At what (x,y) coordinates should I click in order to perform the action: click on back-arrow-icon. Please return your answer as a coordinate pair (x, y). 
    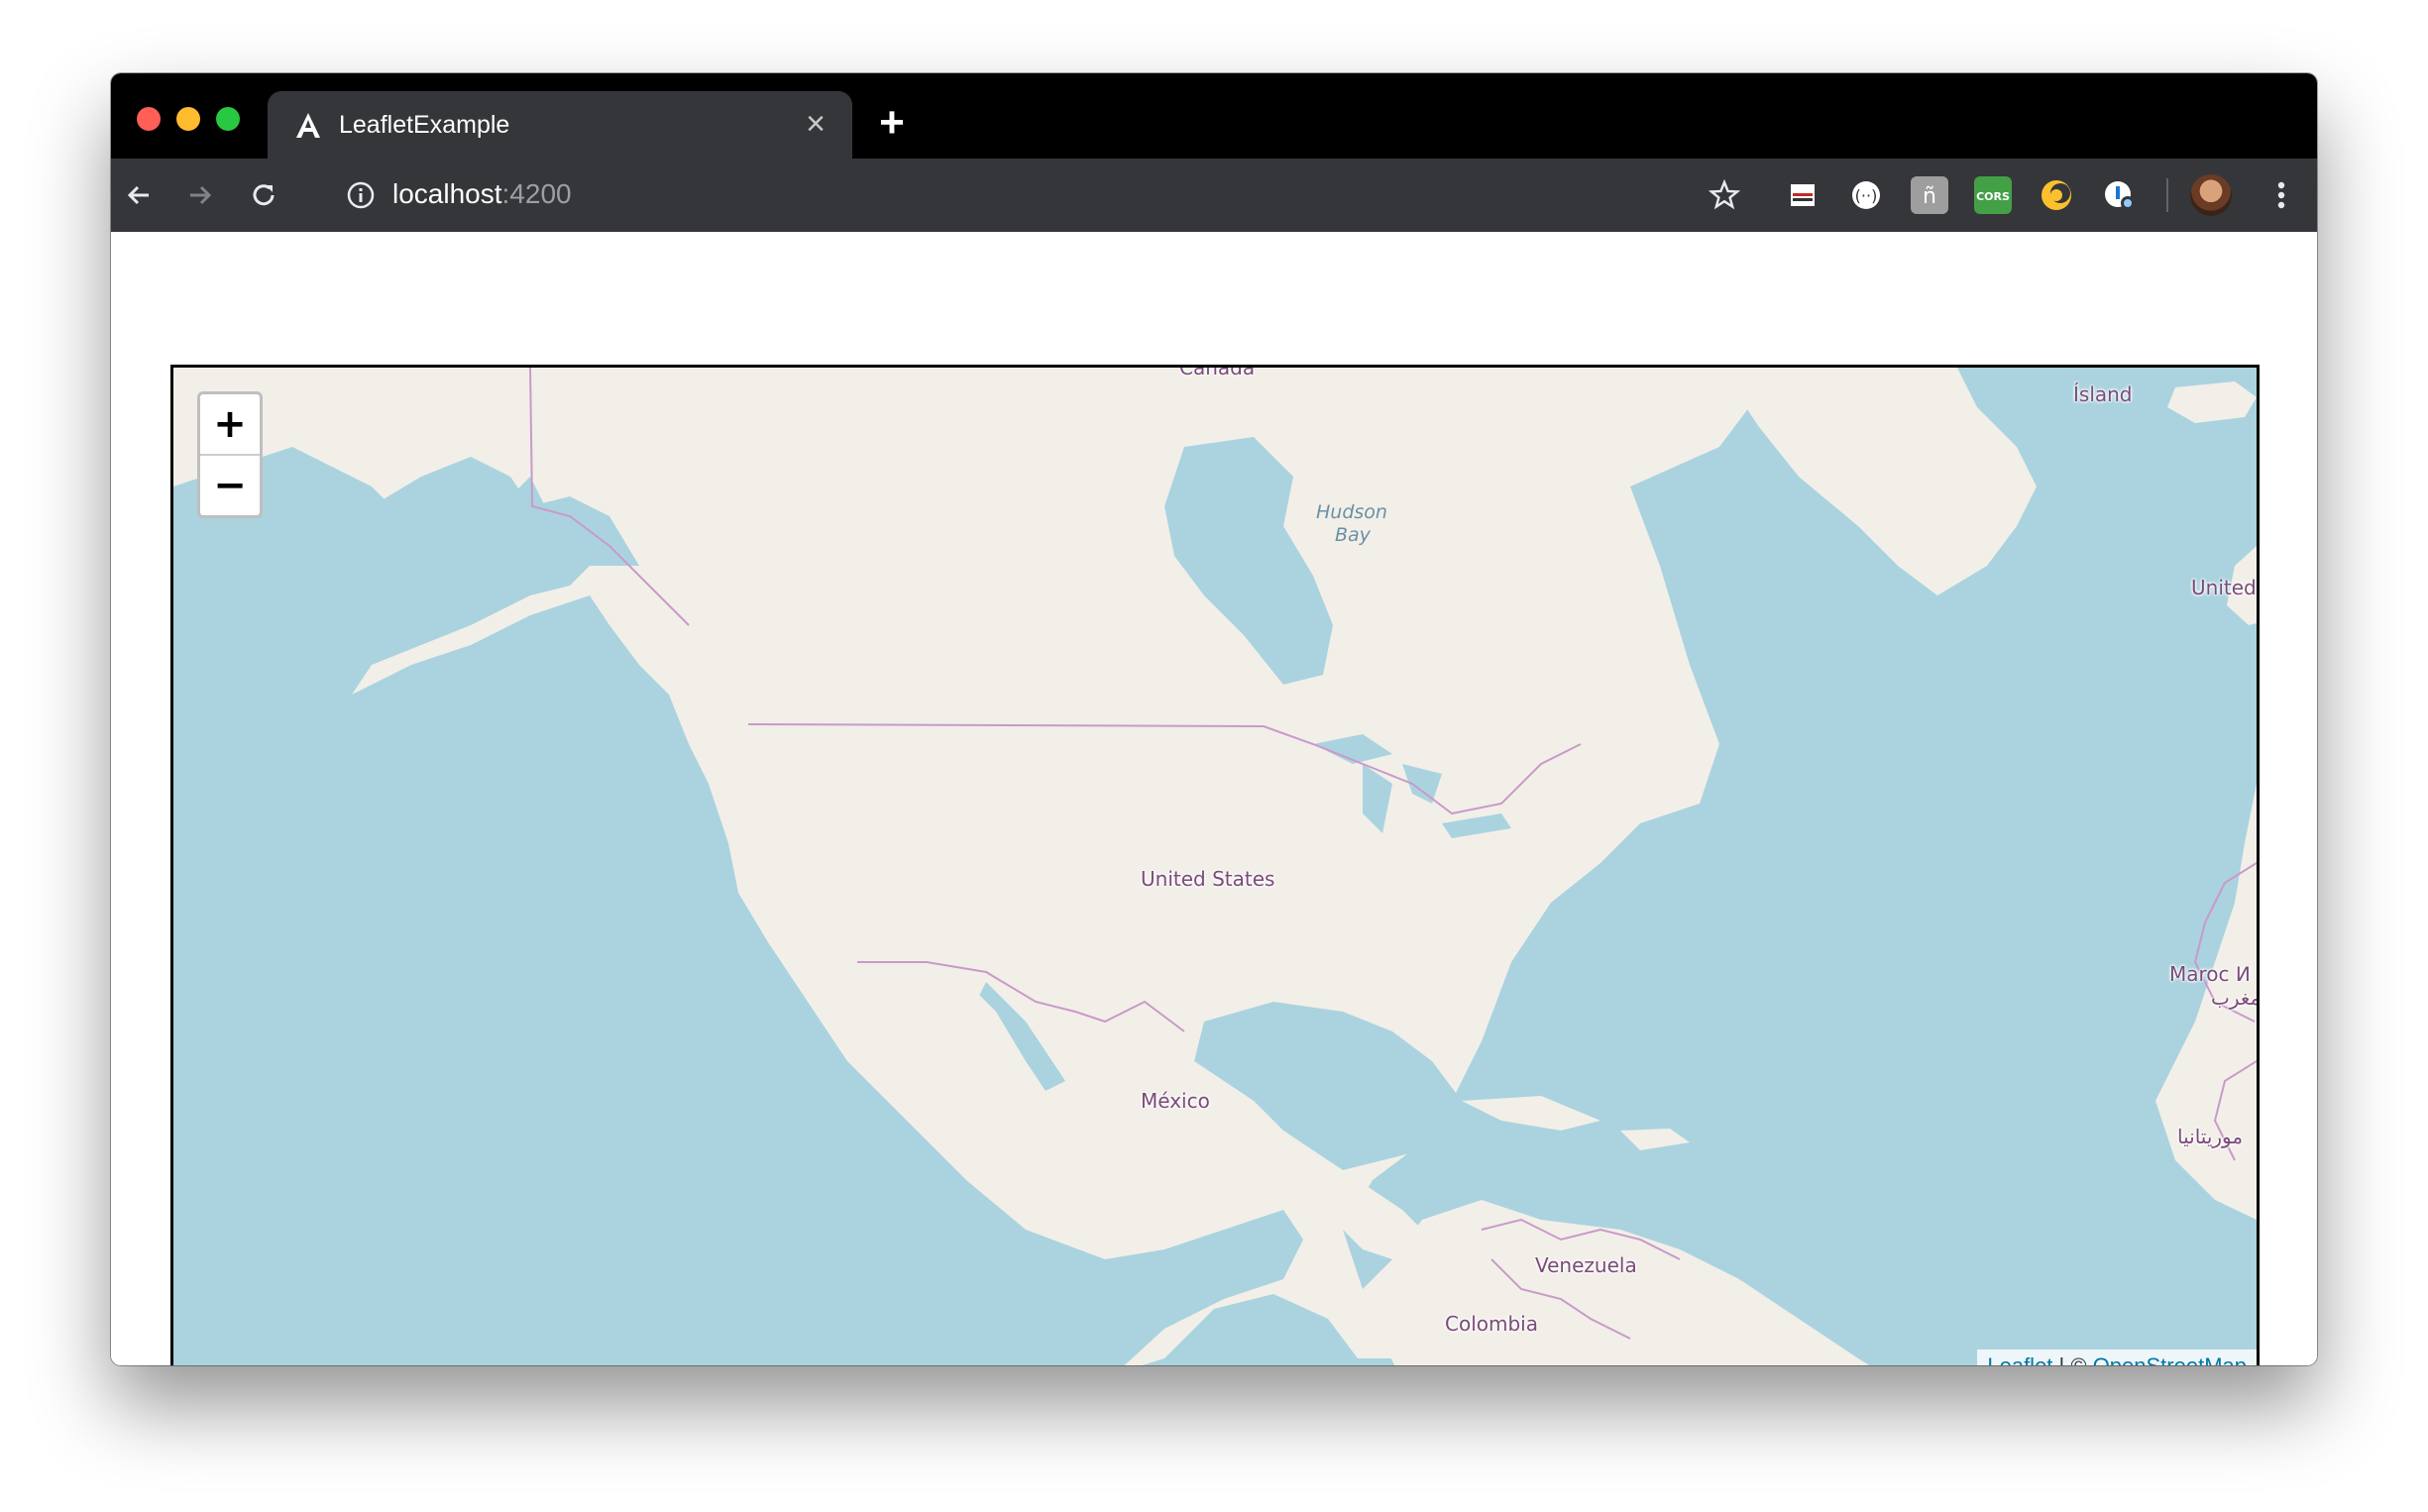
    Looking at the image, I should click on (139, 195).